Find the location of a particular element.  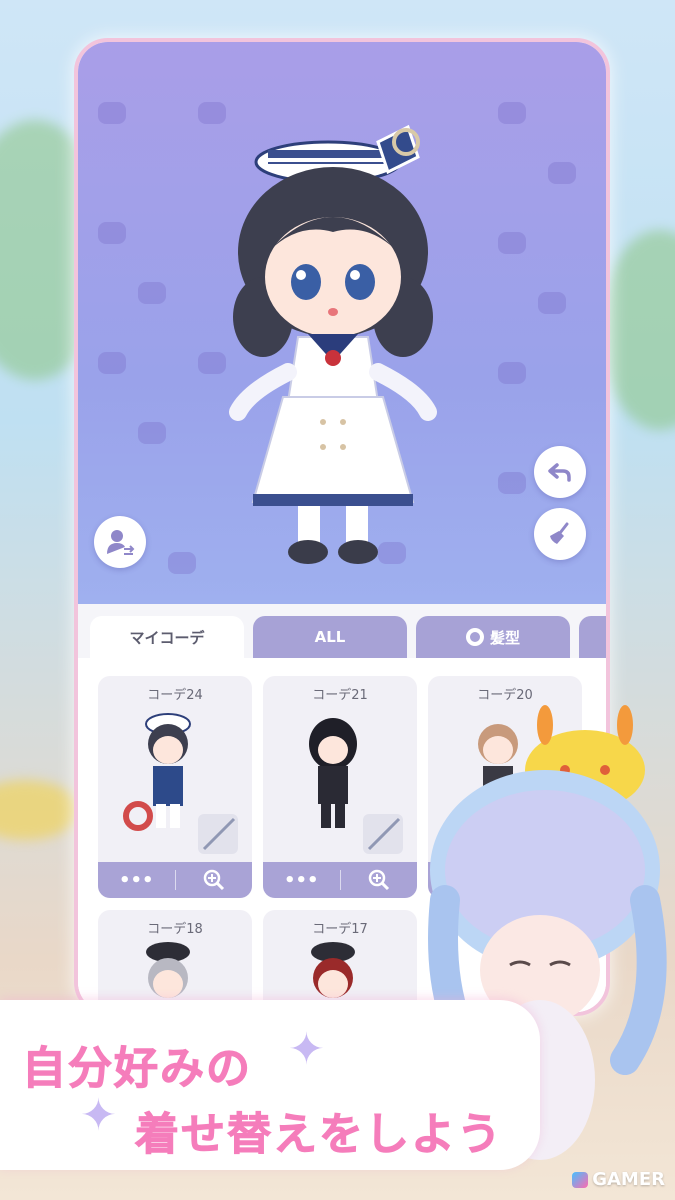

category-tabs: マイコーデ ALL 髪型 is located at coordinates (348, 637).